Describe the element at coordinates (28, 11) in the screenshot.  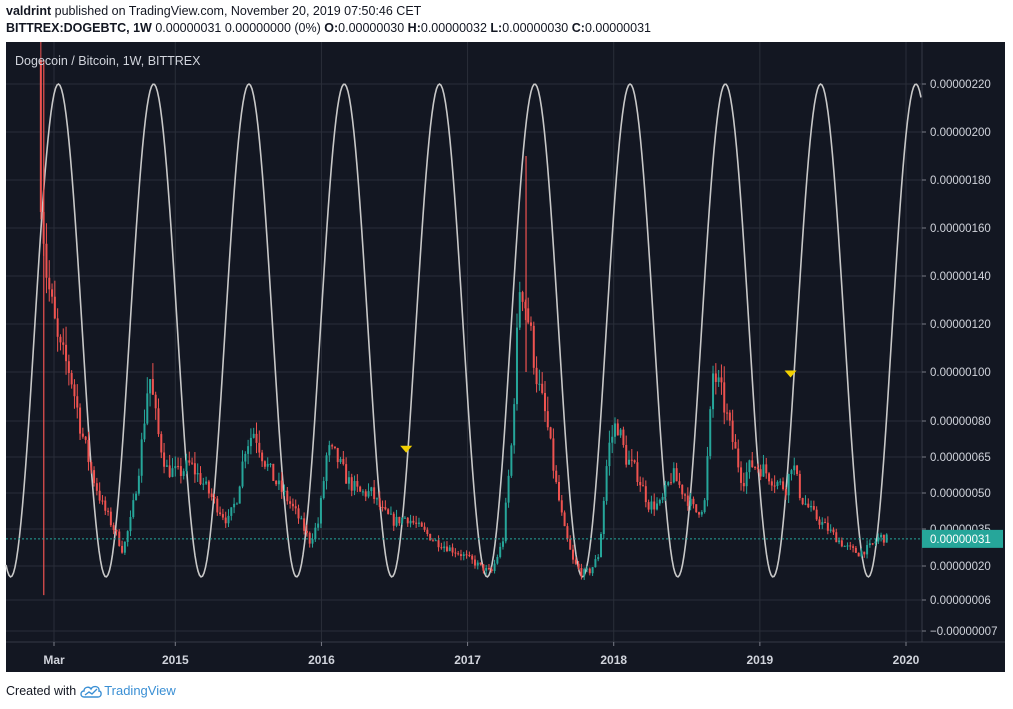
I see `author-name: valdrint` at that location.